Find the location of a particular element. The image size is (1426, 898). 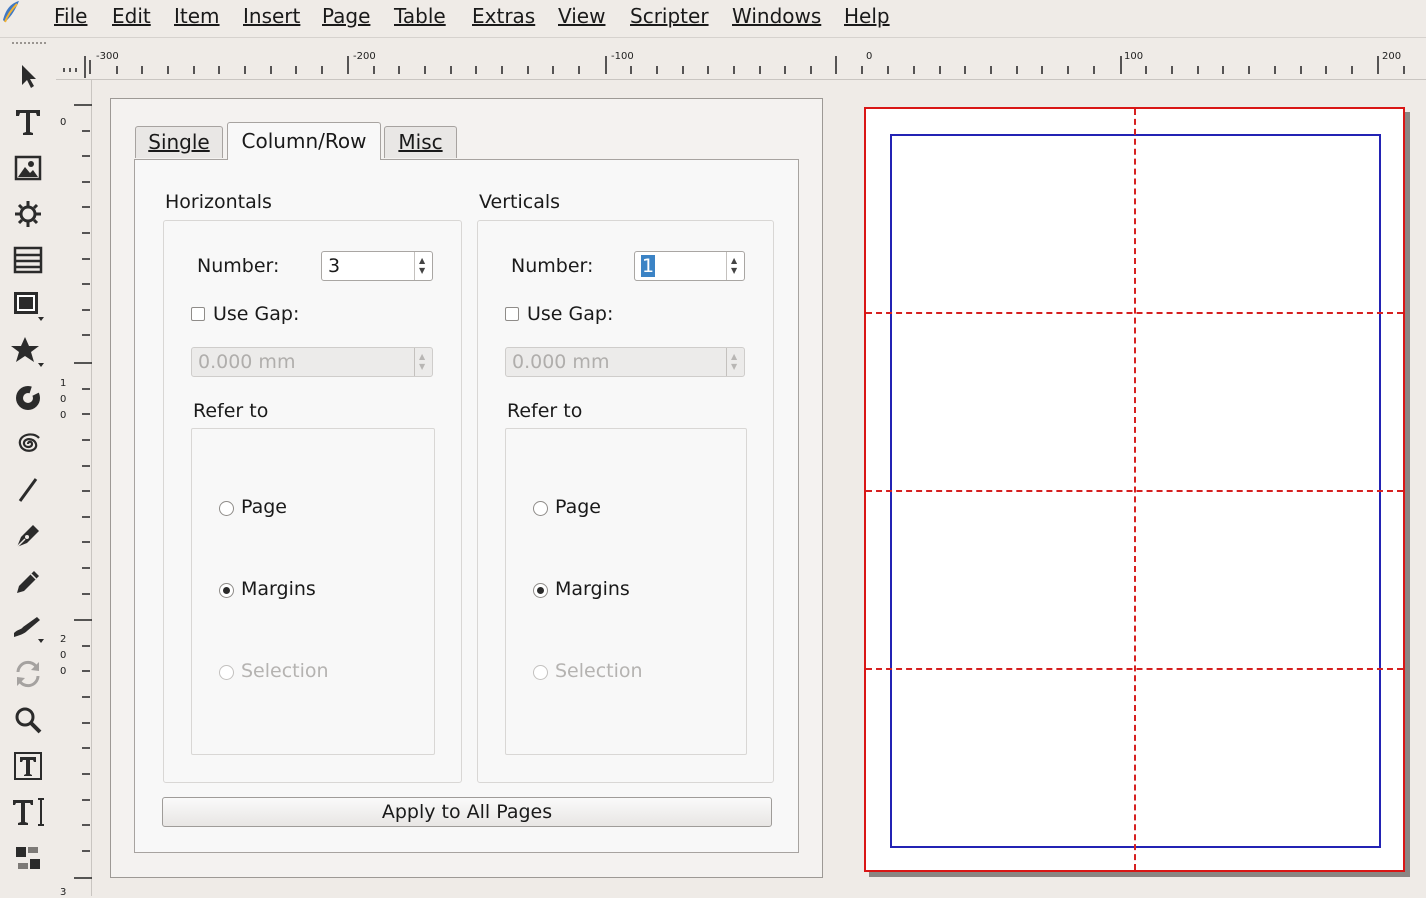

horizontals-page-radio is located at coordinates (226, 508).